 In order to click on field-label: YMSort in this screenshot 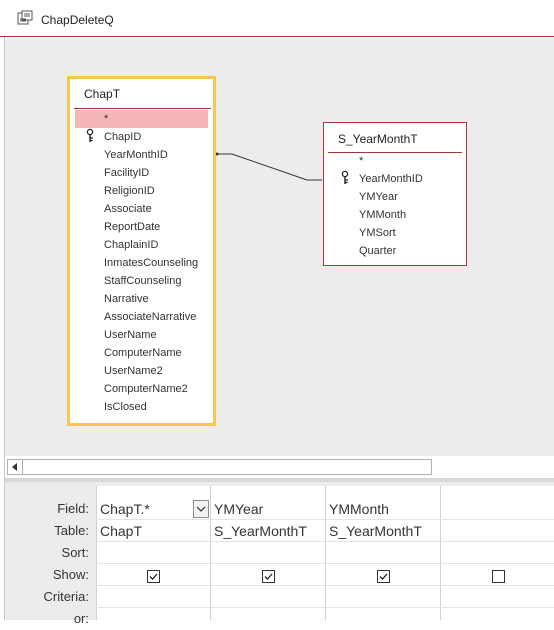, I will do `click(377, 233)`.